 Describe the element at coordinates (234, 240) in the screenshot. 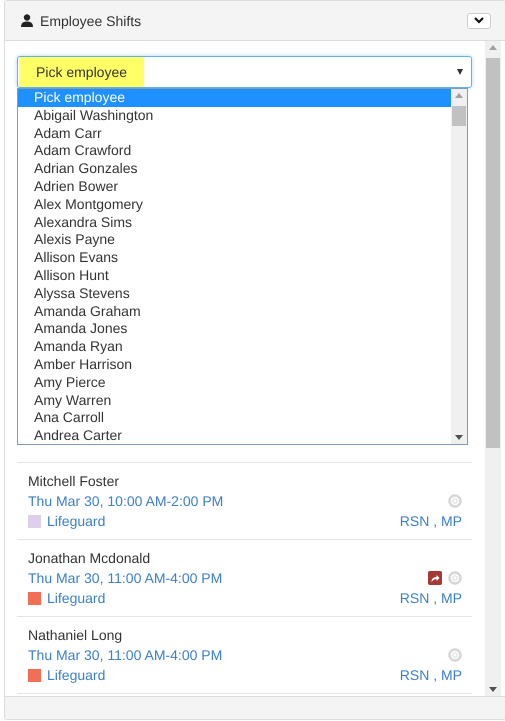

I see `dropdown-option: Alexis Payne` at that location.